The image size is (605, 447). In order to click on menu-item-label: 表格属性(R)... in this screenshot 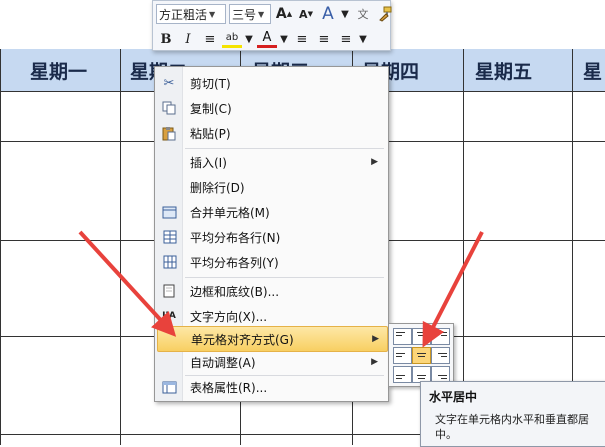, I will do `click(229, 387)`.